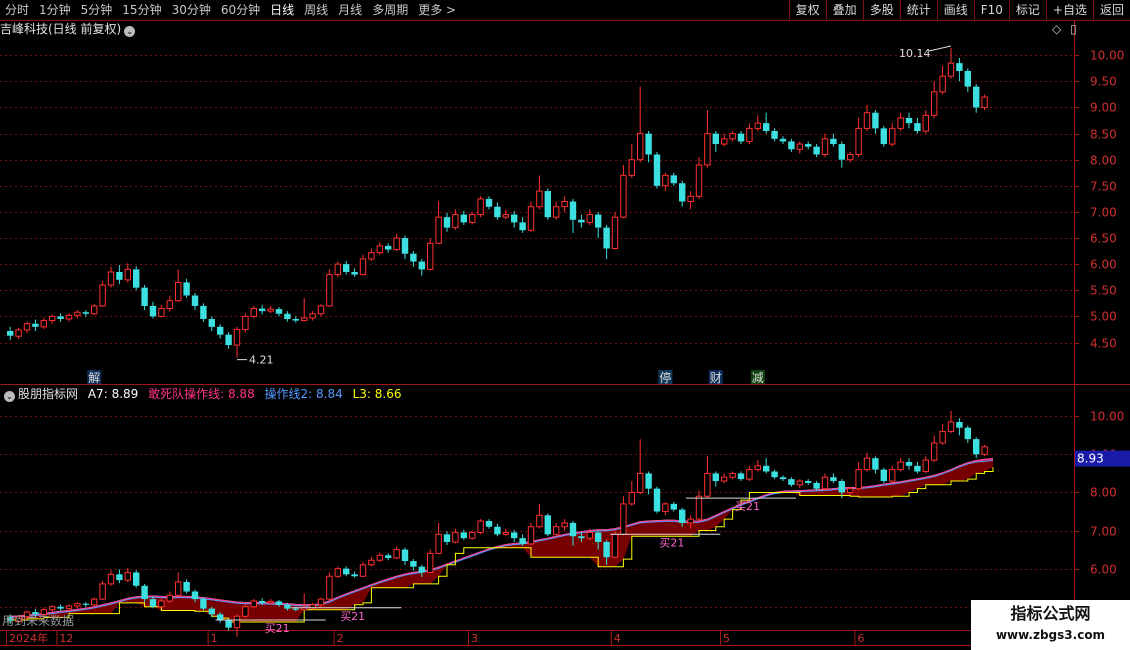  What do you see at coordinates (61, 29) in the screenshot?
I see `stock-title: 吉峰科技(日线 前复权)` at bounding box center [61, 29].